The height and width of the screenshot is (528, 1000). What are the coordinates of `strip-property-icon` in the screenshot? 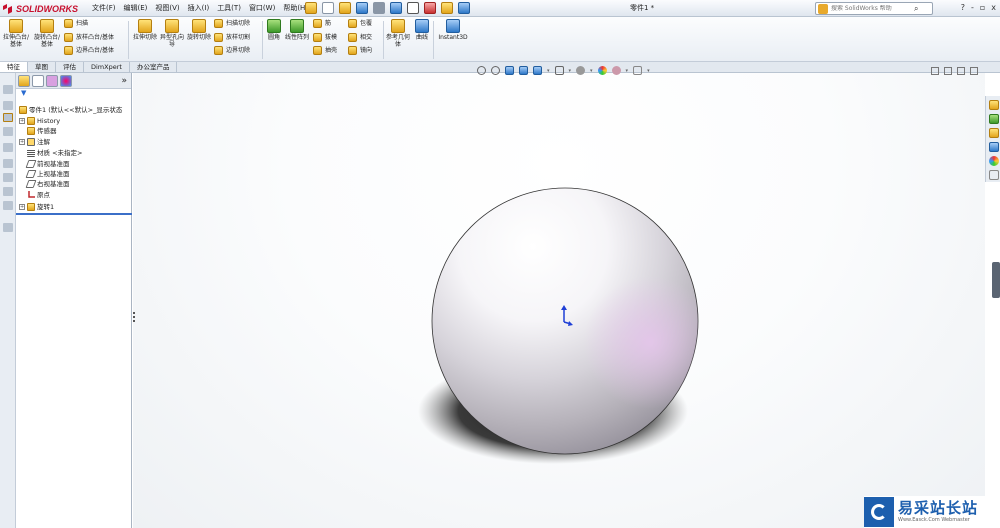 It's located at (8, 147).